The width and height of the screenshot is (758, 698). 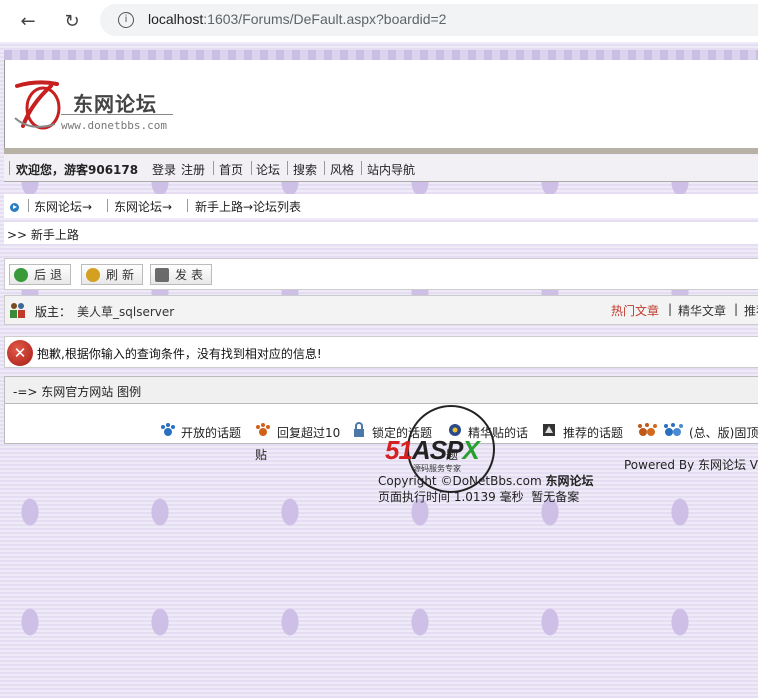 What do you see at coordinates (381, 151) in the screenshot?
I see `header-divider` at bounding box center [381, 151].